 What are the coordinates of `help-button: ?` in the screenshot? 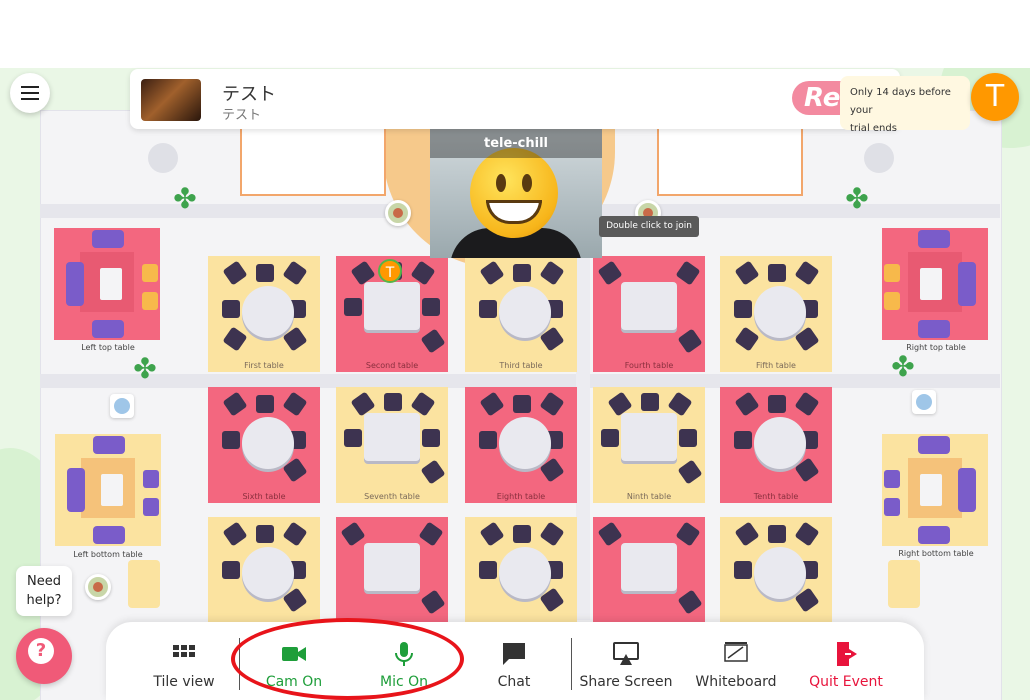 It's located at (44, 656).